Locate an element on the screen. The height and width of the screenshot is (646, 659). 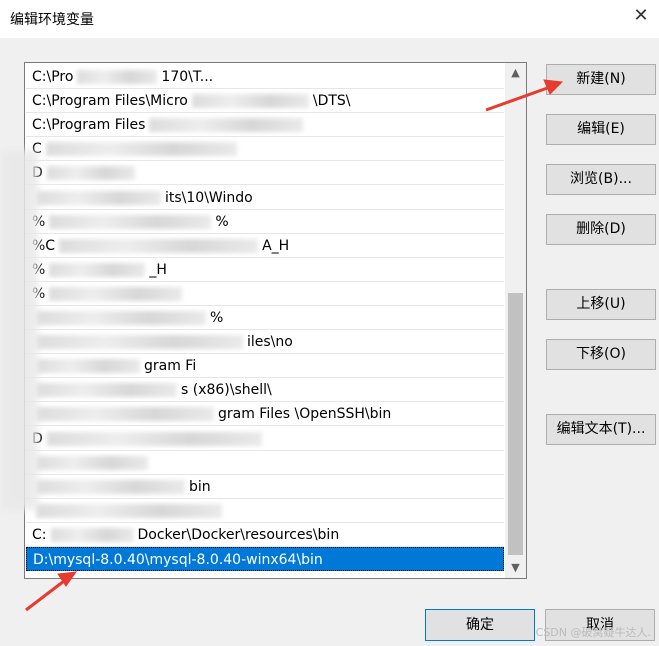
list-item: %C A_H is located at coordinates (265, 246).